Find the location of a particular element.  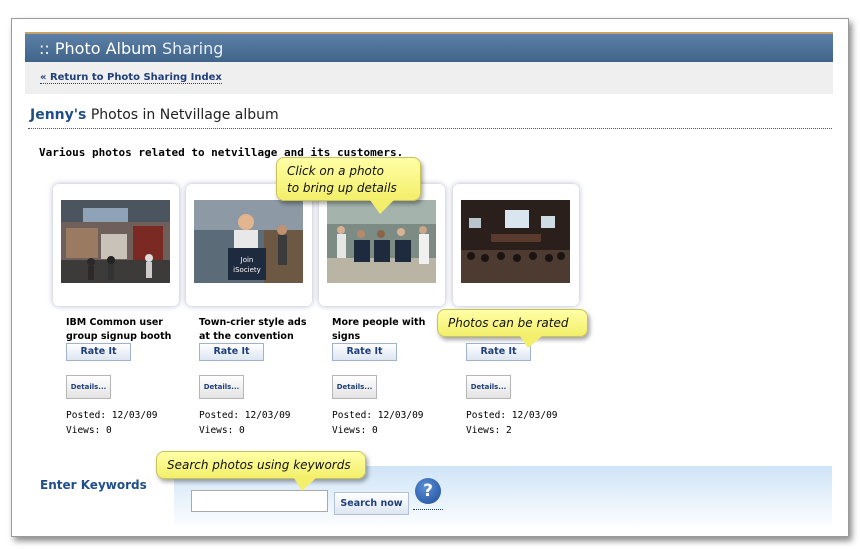

album-owner: Jenny's is located at coordinates (58, 115).